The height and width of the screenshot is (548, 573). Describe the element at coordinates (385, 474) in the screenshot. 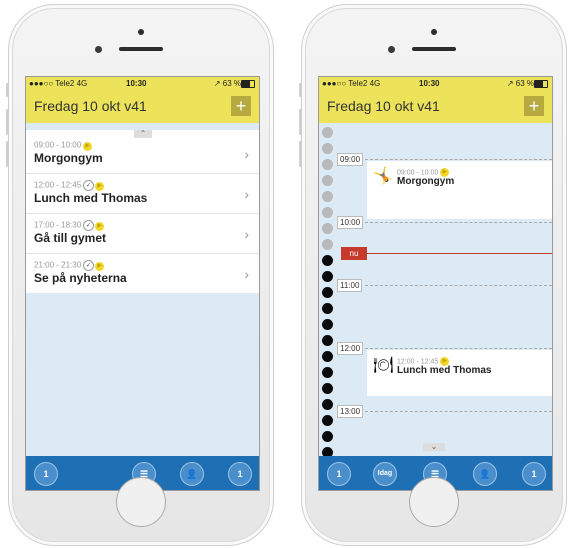

I see `today-button: Idag` at that location.